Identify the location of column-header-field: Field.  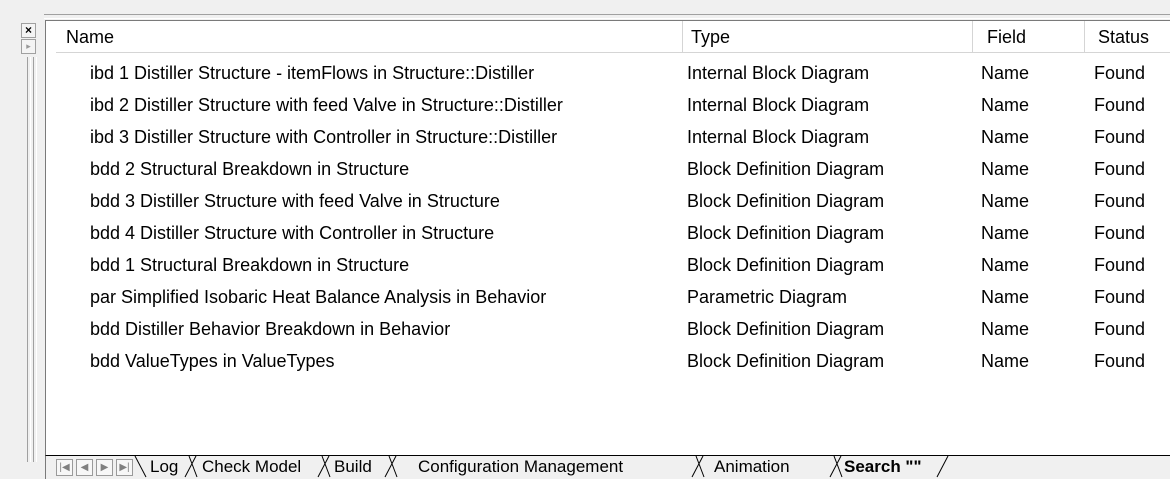
(1029, 37).